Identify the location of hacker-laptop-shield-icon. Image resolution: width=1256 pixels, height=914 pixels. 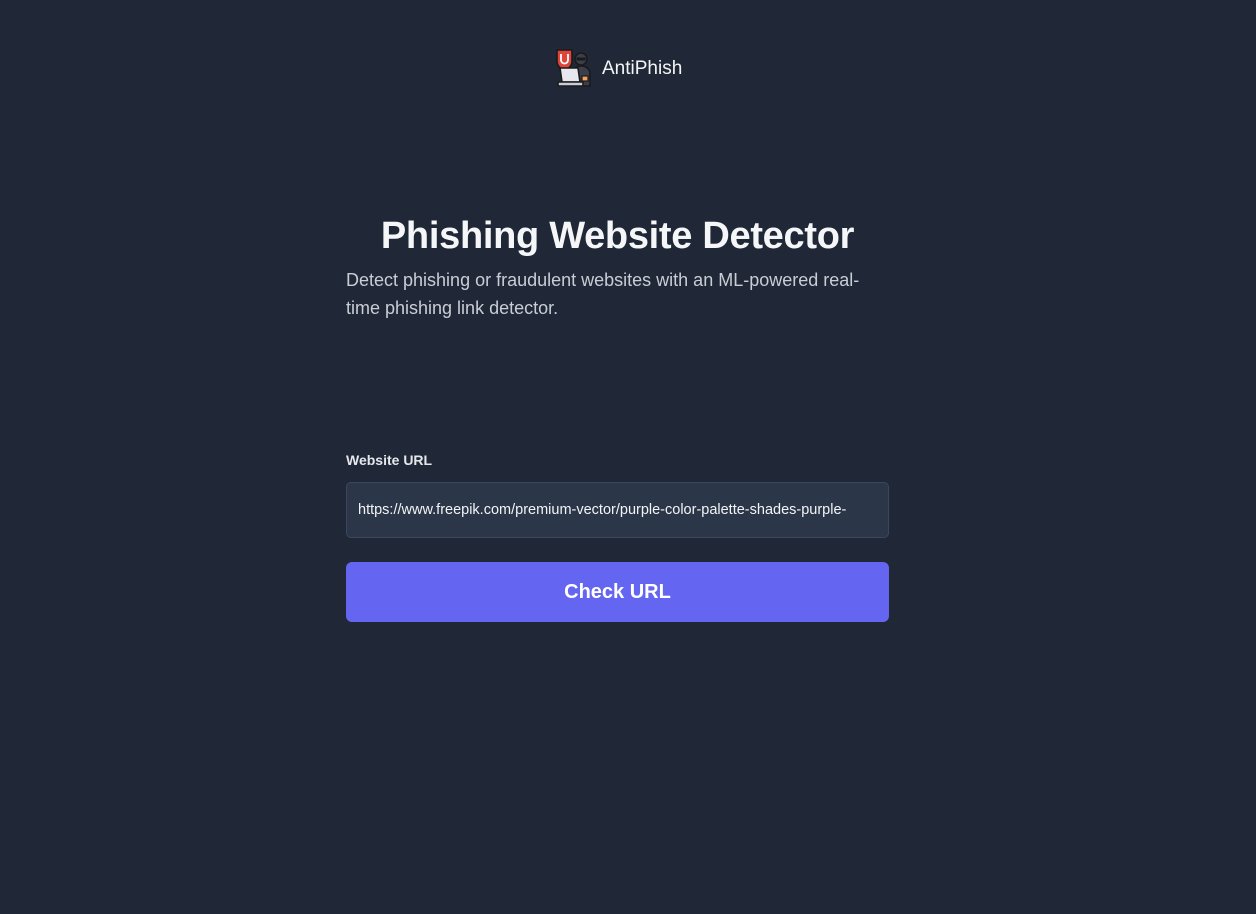
(573, 68).